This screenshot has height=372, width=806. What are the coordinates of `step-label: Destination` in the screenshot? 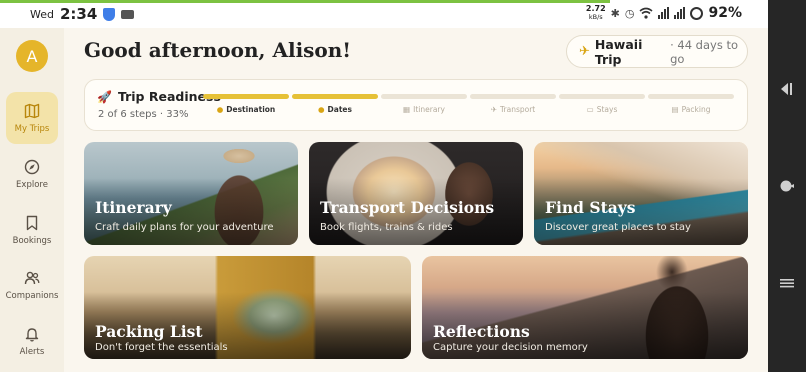 It's located at (251, 109).